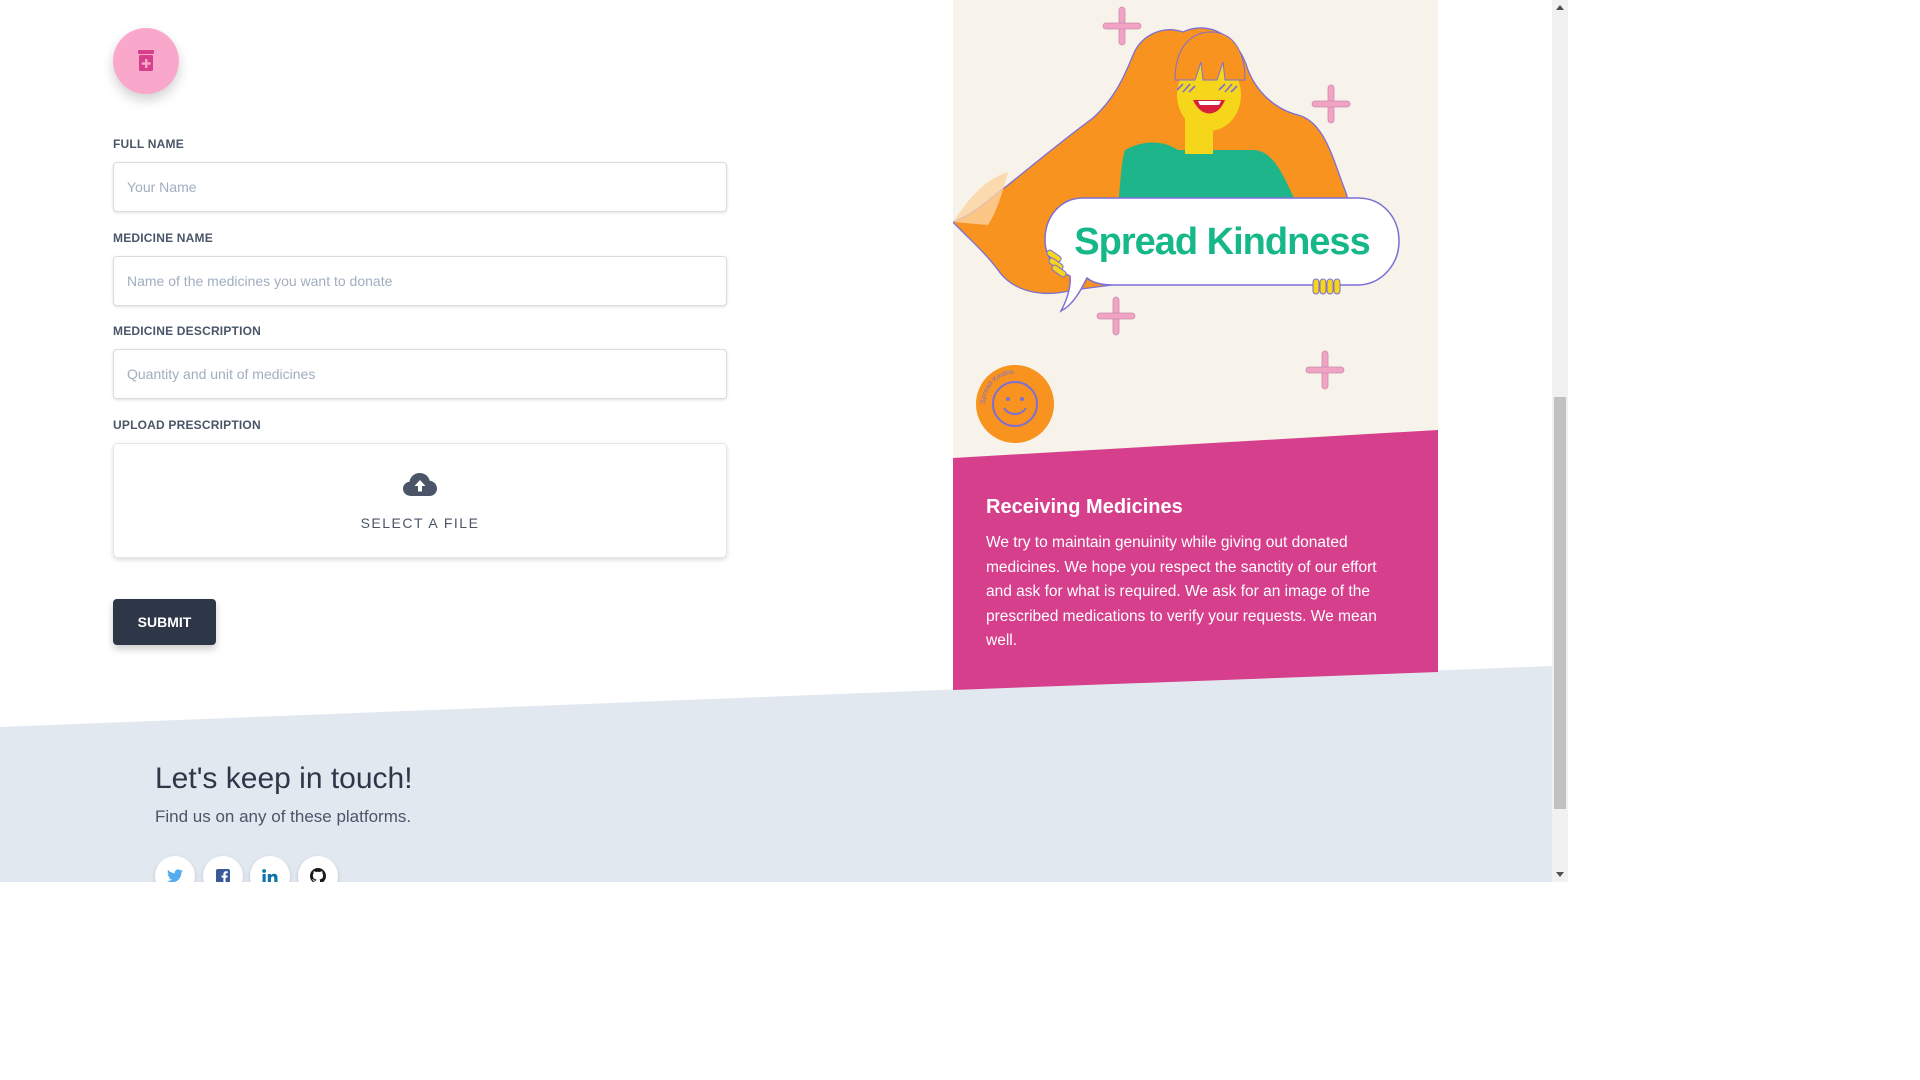  Describe the element at coordinates (187, 425) in the screenshot. I see `upload-prescription-label: UPLOAD PRESCRIPTION` at that location.